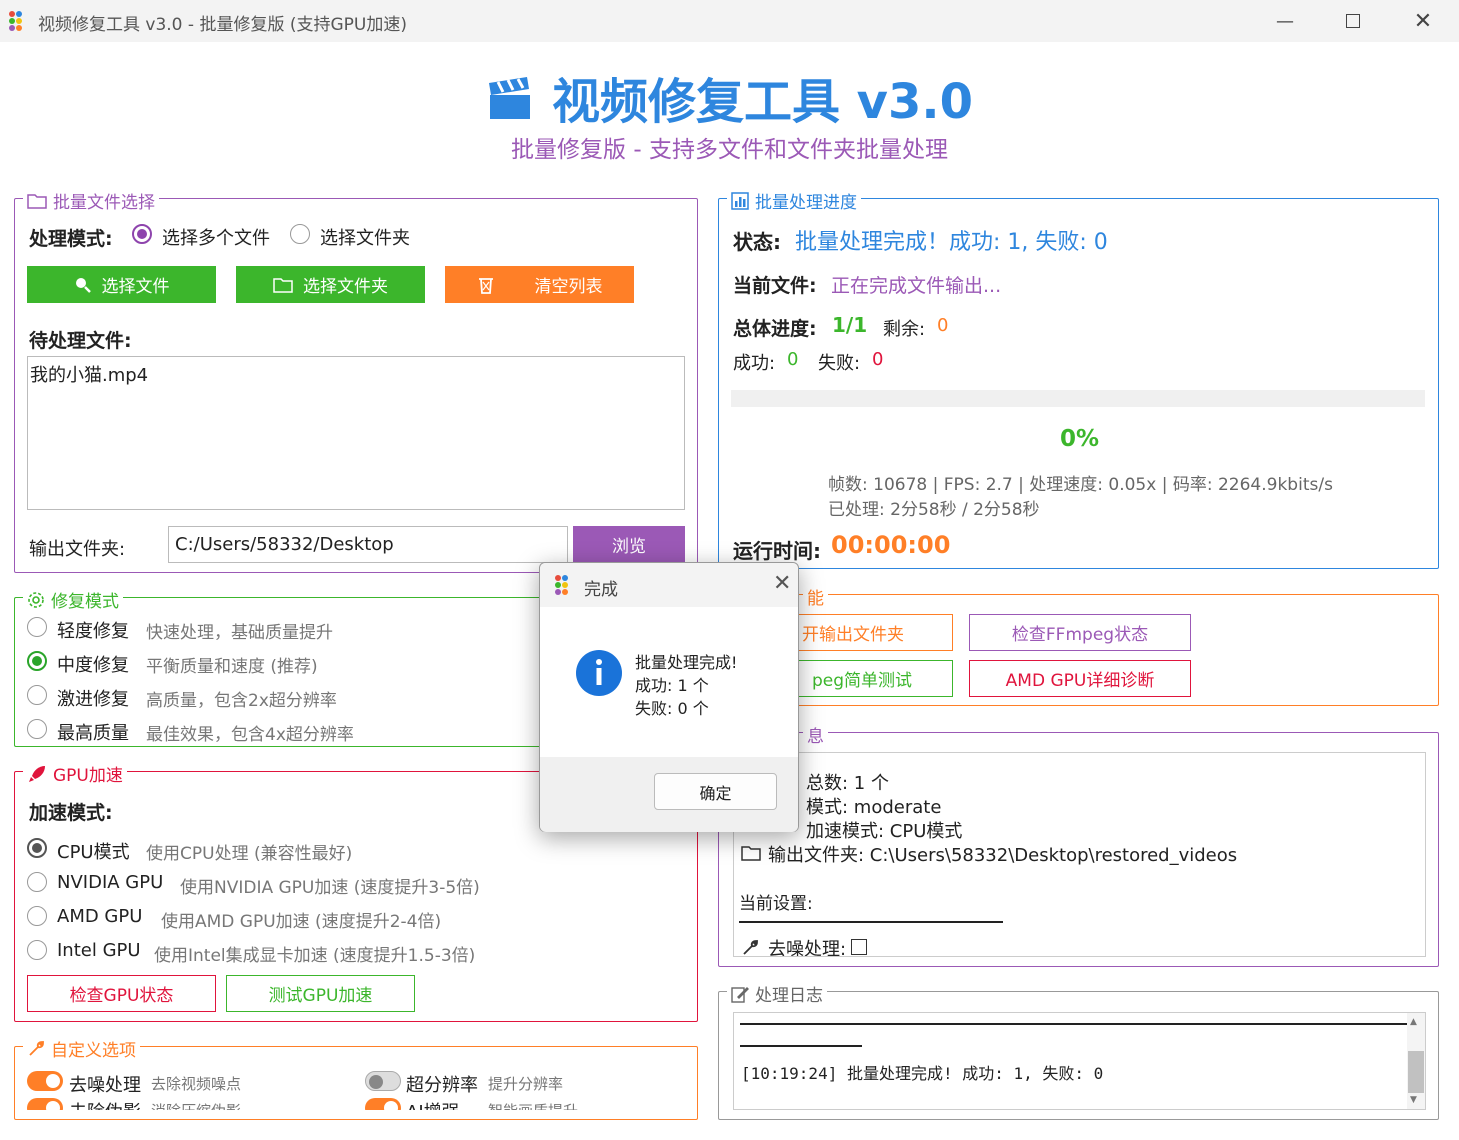 The image size is (1459, 1140). I want to click on deartifact-label: 去除伪影, so click(105, 1104).